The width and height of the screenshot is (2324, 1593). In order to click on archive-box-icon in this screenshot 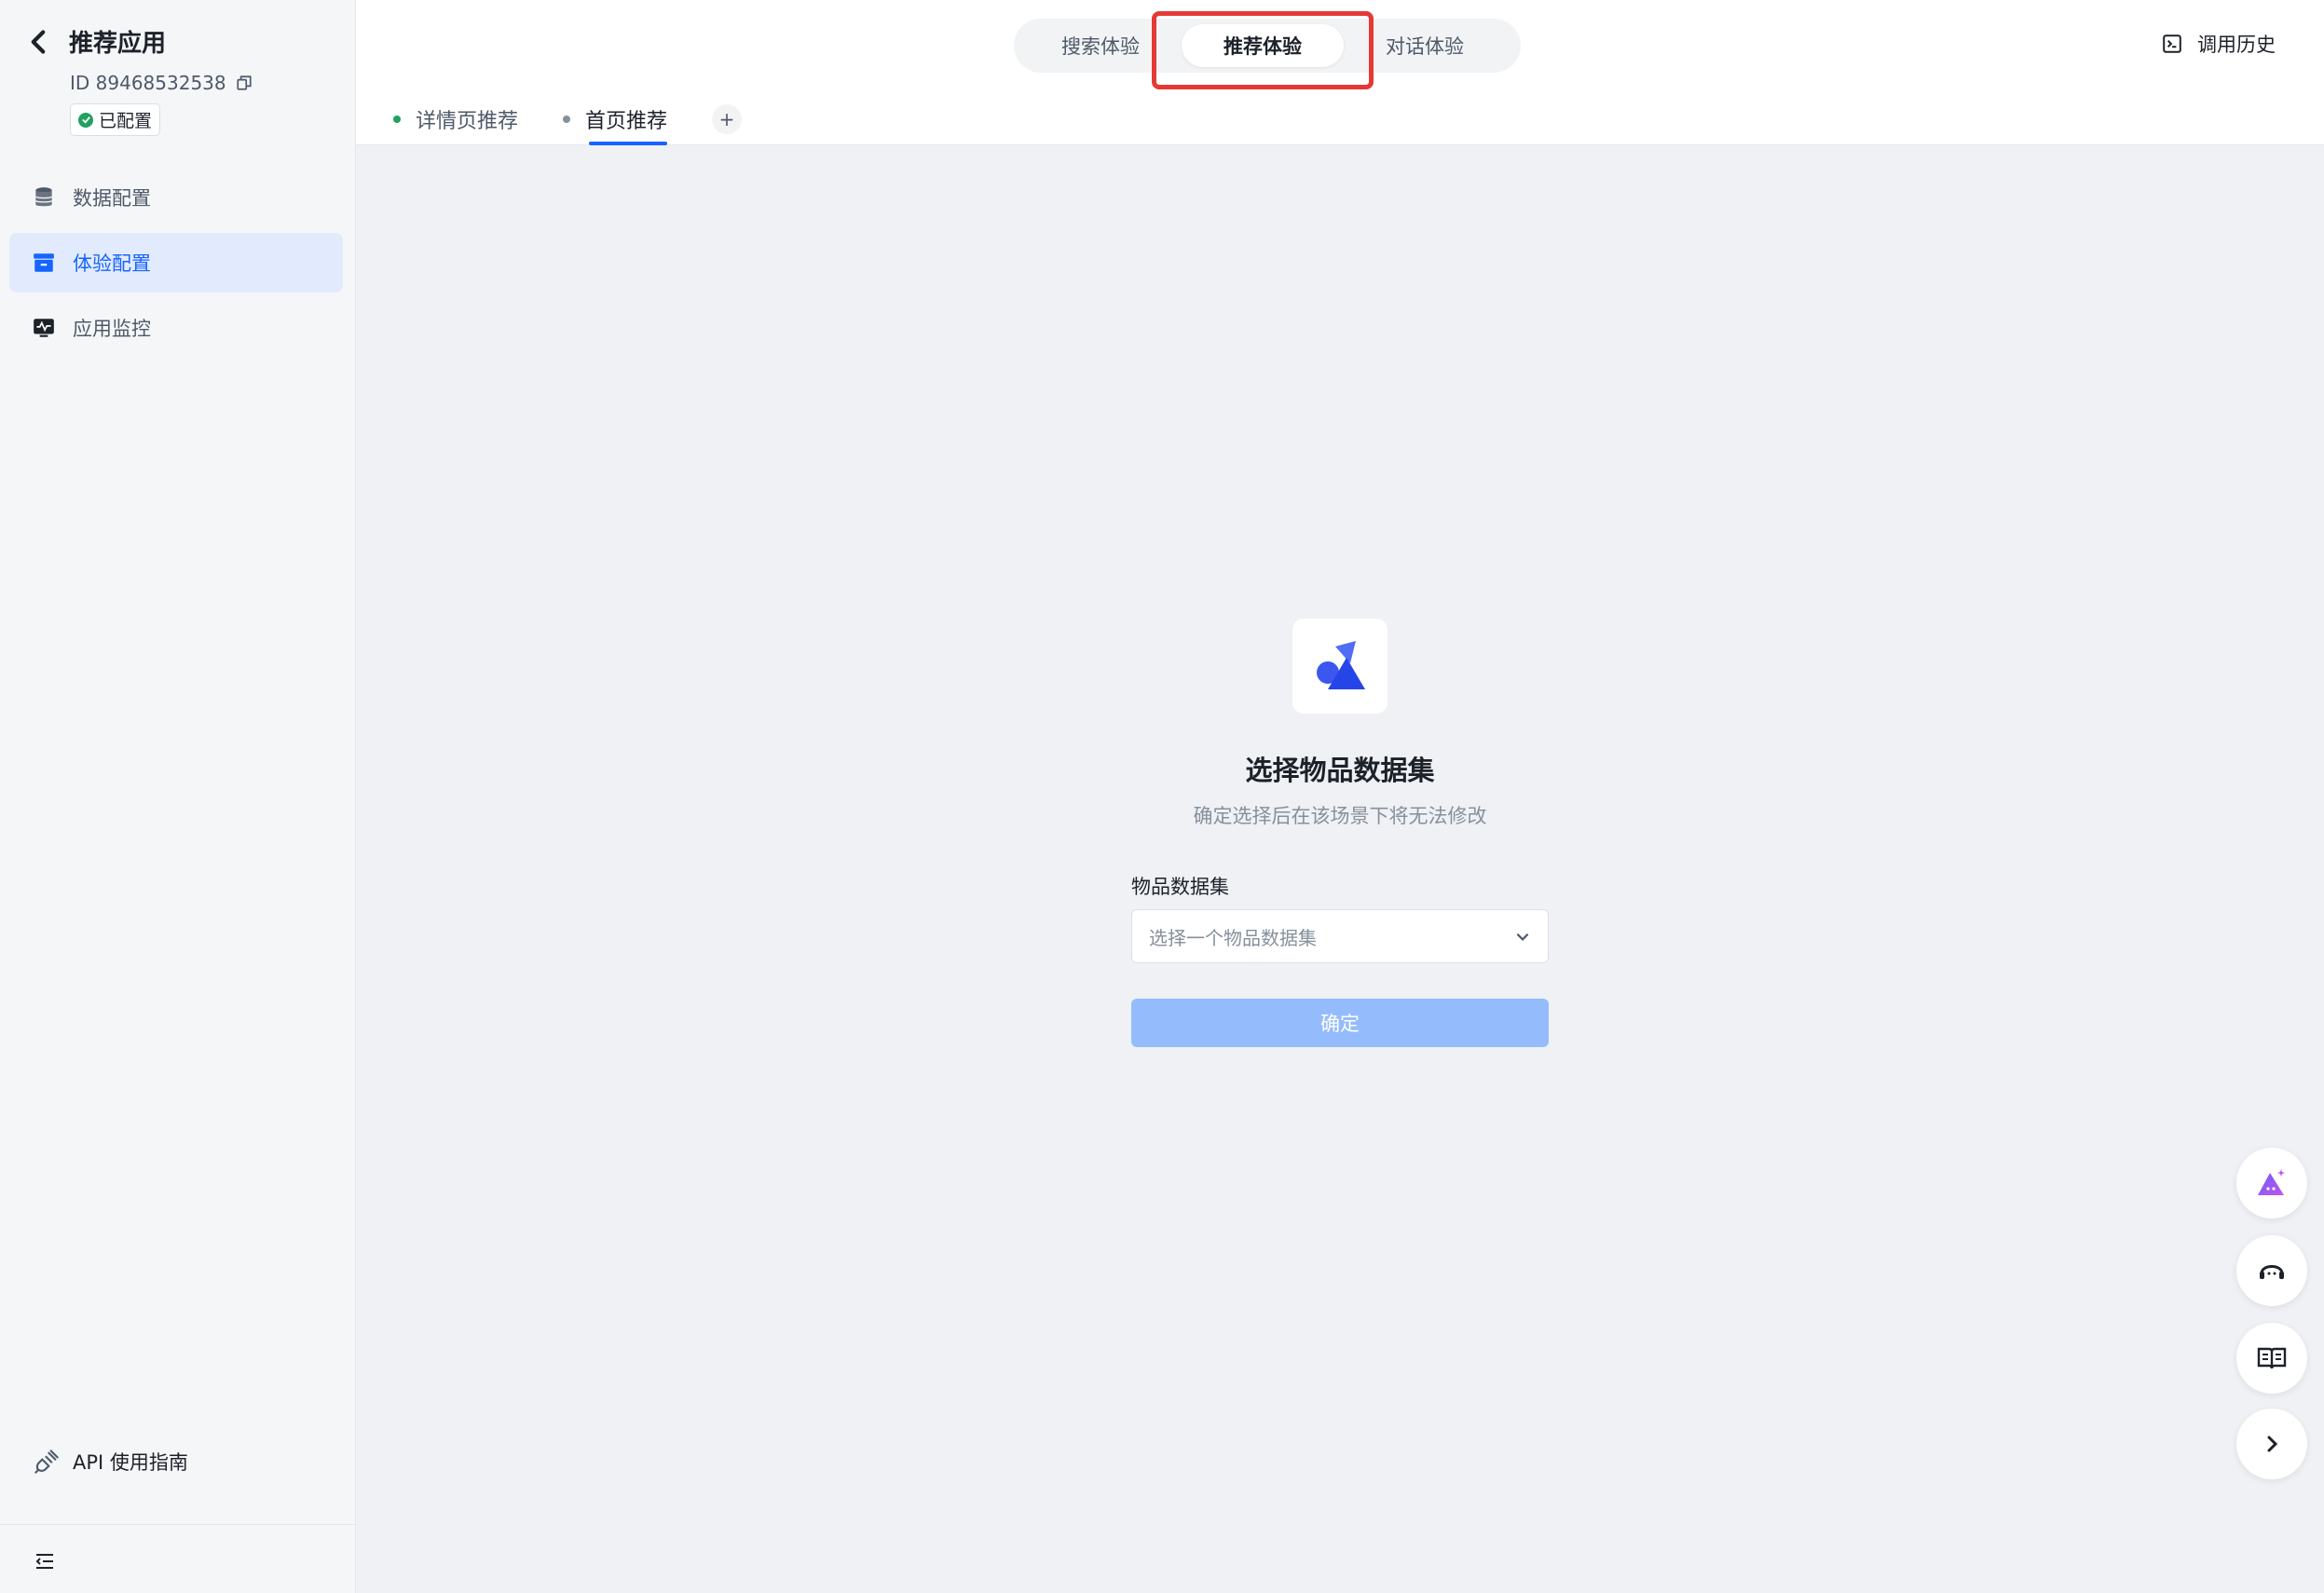, I will do `click(44, 263)`.